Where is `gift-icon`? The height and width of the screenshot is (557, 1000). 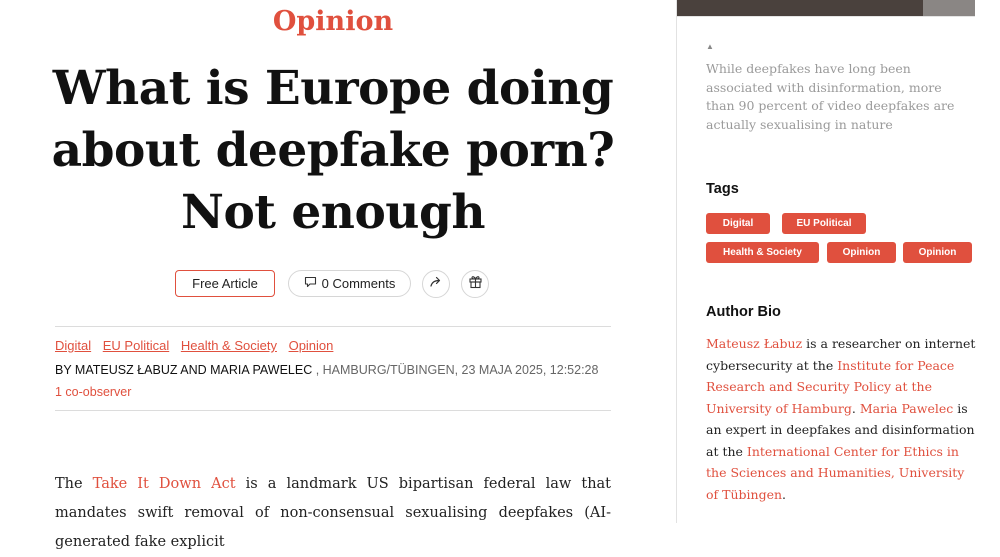
gift-icon is located at coordinates (475, 284).